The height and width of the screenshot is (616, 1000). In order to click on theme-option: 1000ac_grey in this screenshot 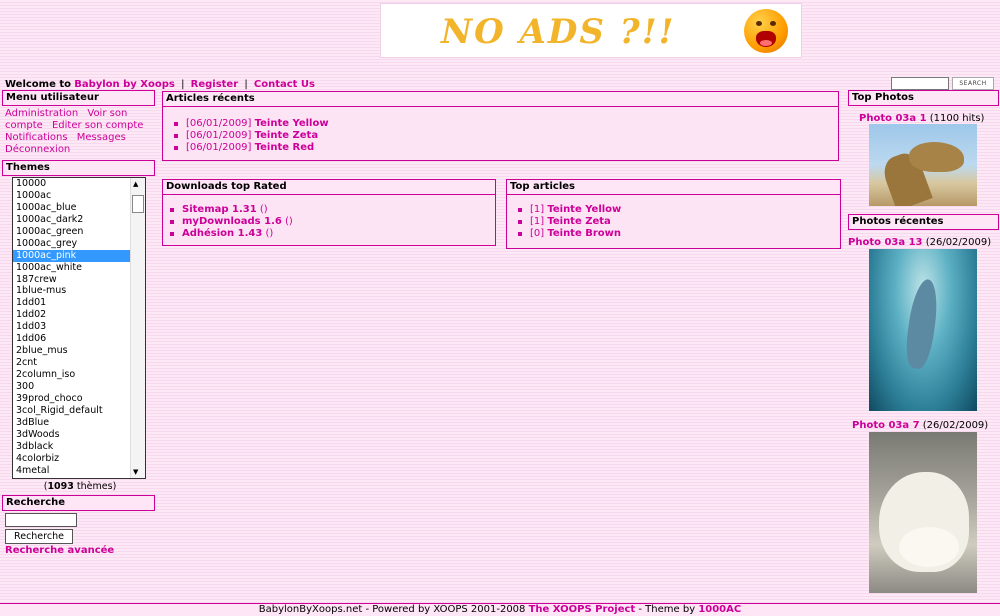, I will do `click(79, 244)`.